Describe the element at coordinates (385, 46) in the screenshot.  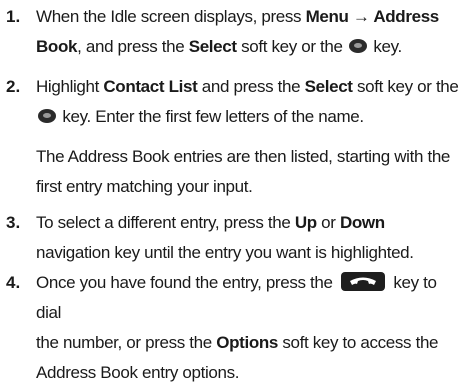
I see `text-run: key.` at that location.